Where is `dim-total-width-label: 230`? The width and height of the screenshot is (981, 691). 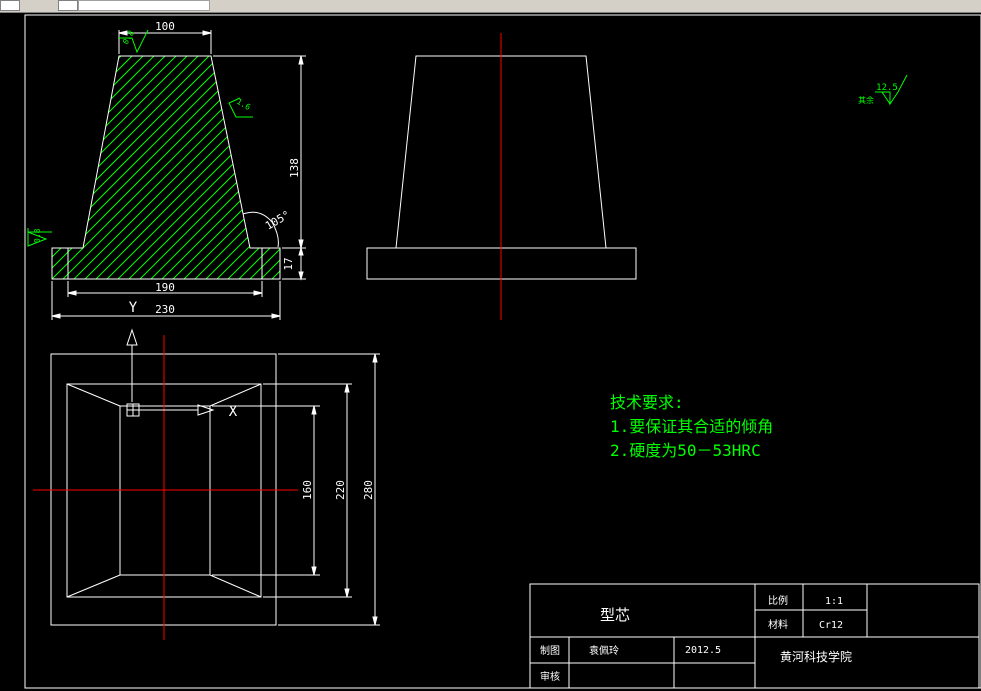 dim-total-width-label: 230 is located at coordinates (165, 309).